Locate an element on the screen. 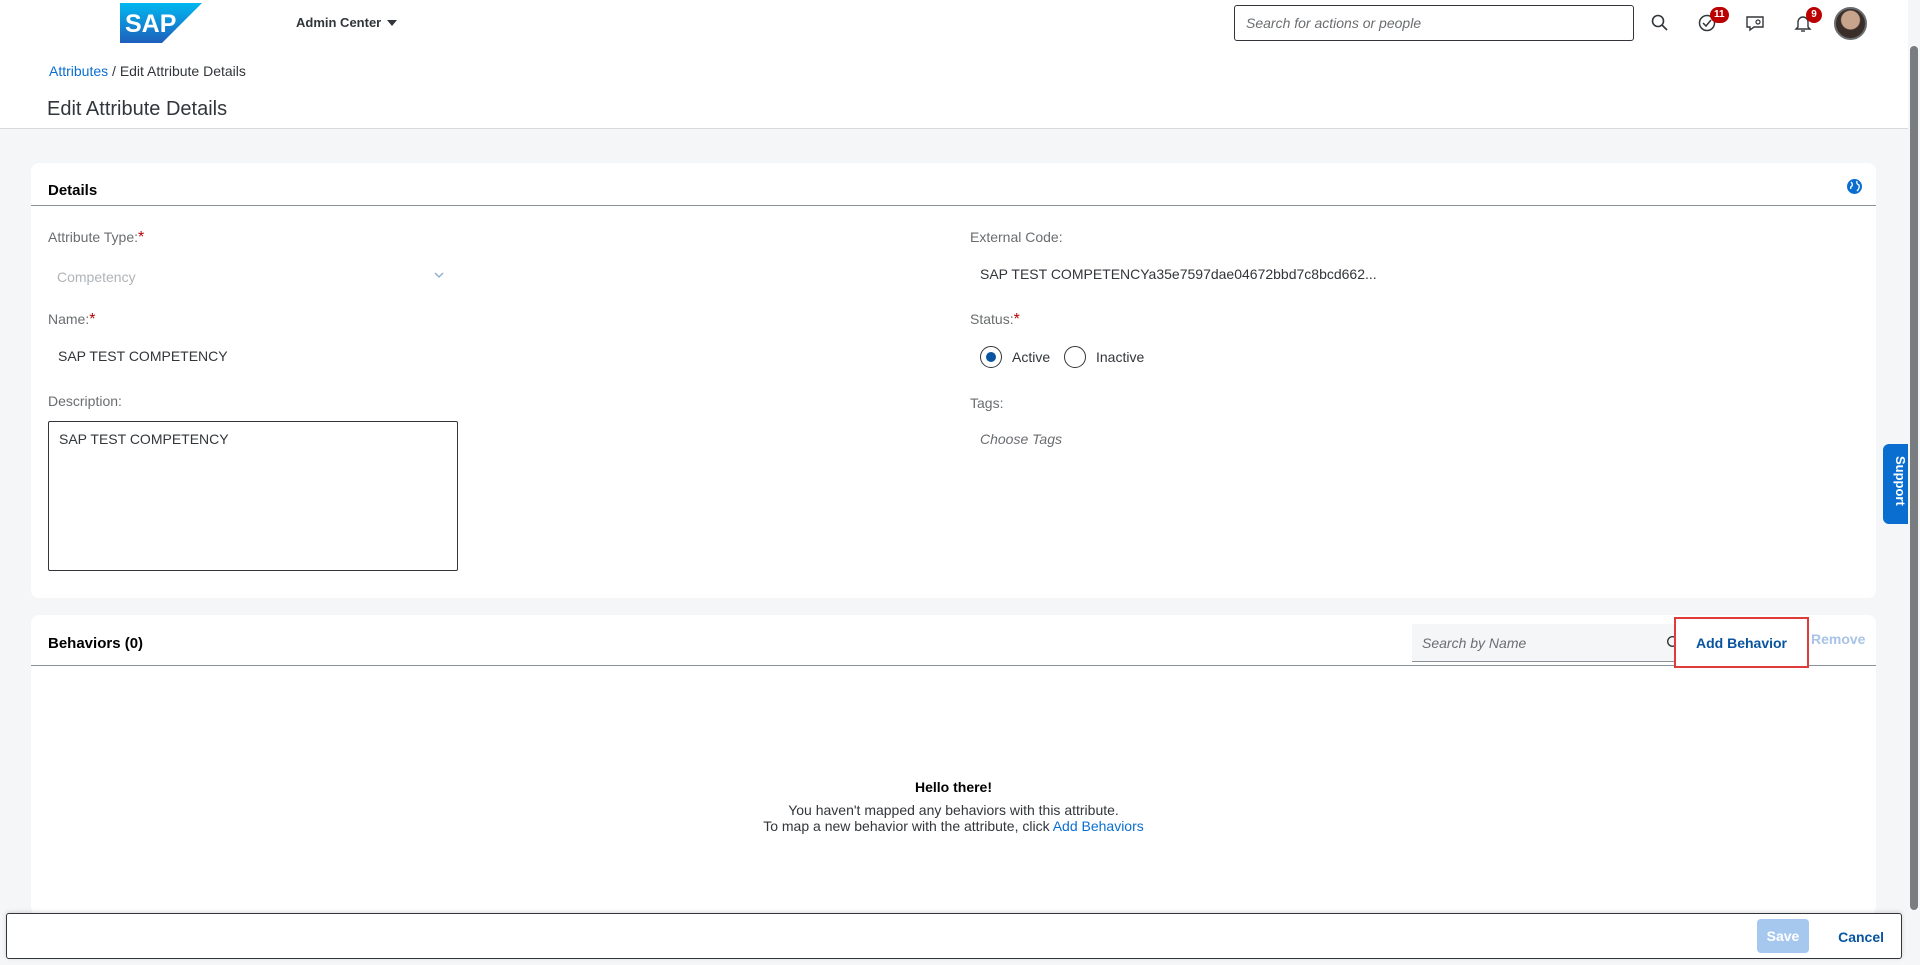 This screenshot has width=1920, height=965. user-avatar is located at coordinates (1850, 23).